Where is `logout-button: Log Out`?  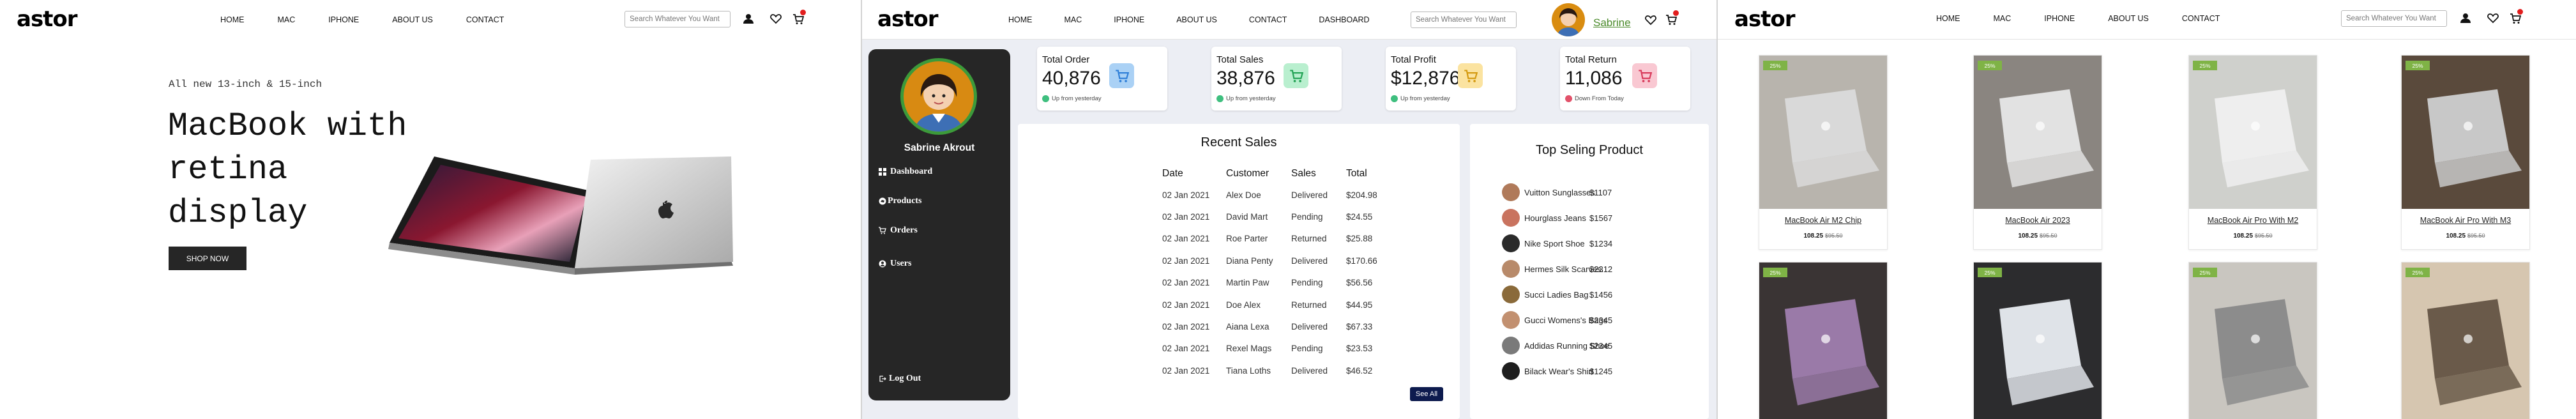 logout-button: Log Out is located at coordinates (900, 379).